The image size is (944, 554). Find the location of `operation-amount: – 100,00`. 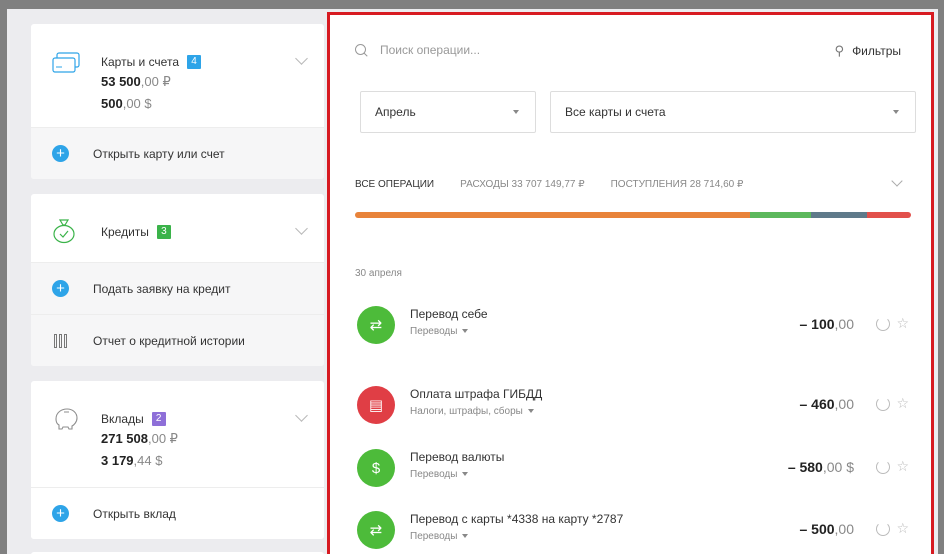

operation-amount: – 100,00 is located at coordinates (826, 324).